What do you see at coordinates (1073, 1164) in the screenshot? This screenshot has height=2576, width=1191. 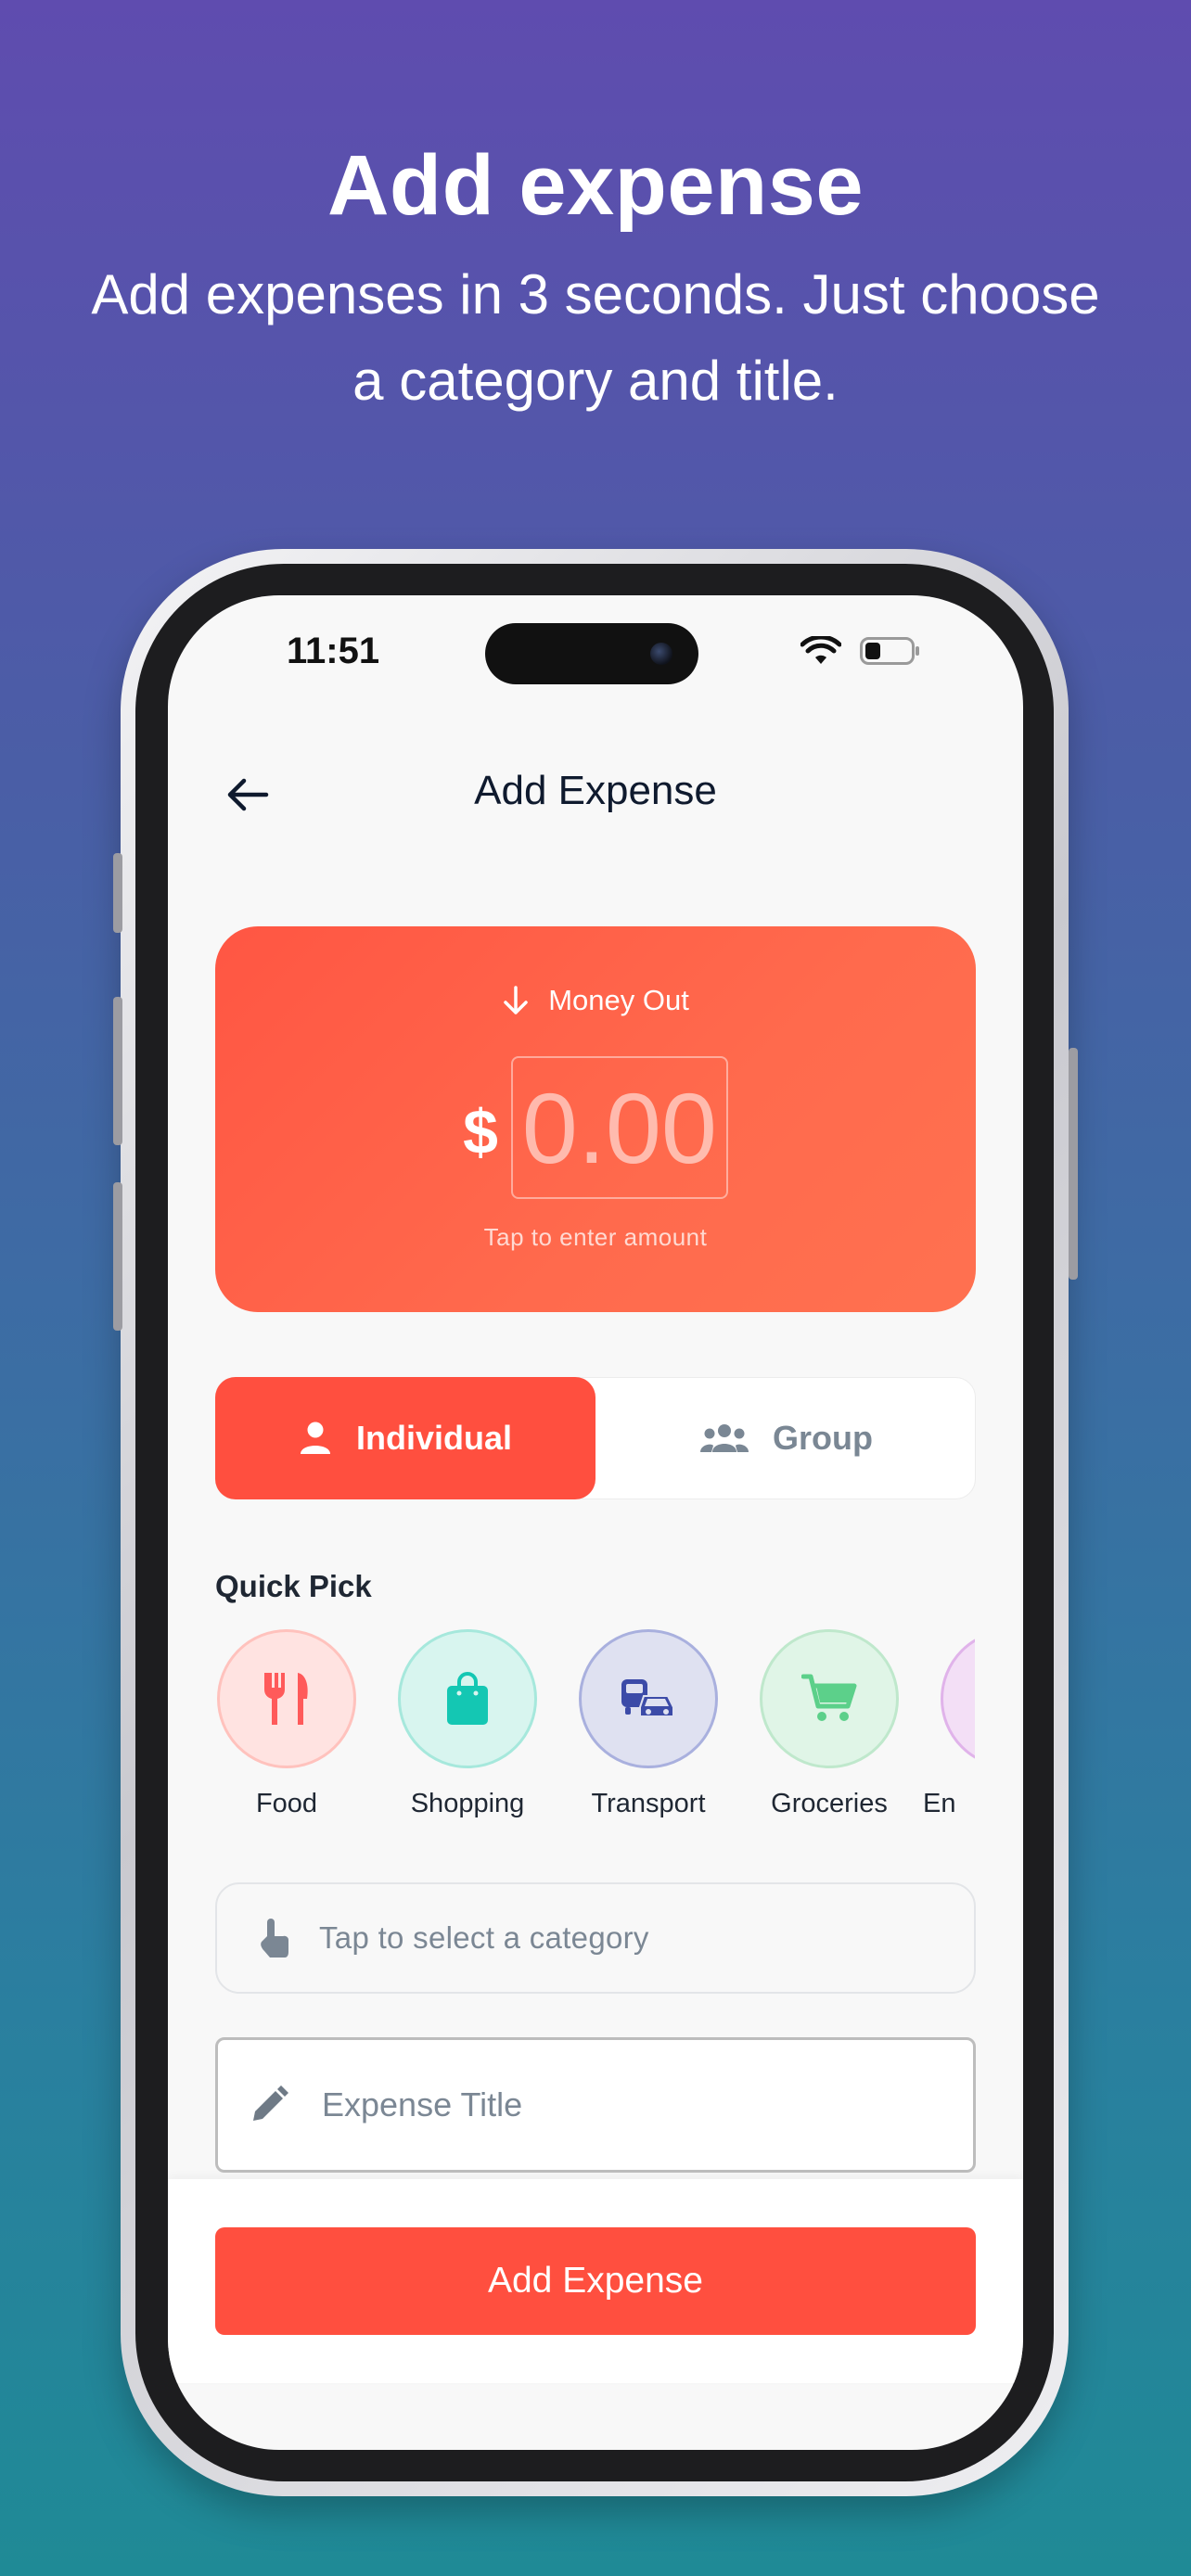 I see `power-button` at bounding box center [1073, 1164].